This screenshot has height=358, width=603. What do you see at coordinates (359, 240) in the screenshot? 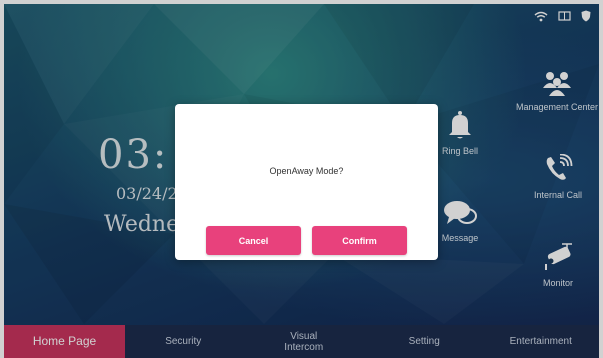
I see `confirm-button: Confirm` at bounding box center [359, 240].